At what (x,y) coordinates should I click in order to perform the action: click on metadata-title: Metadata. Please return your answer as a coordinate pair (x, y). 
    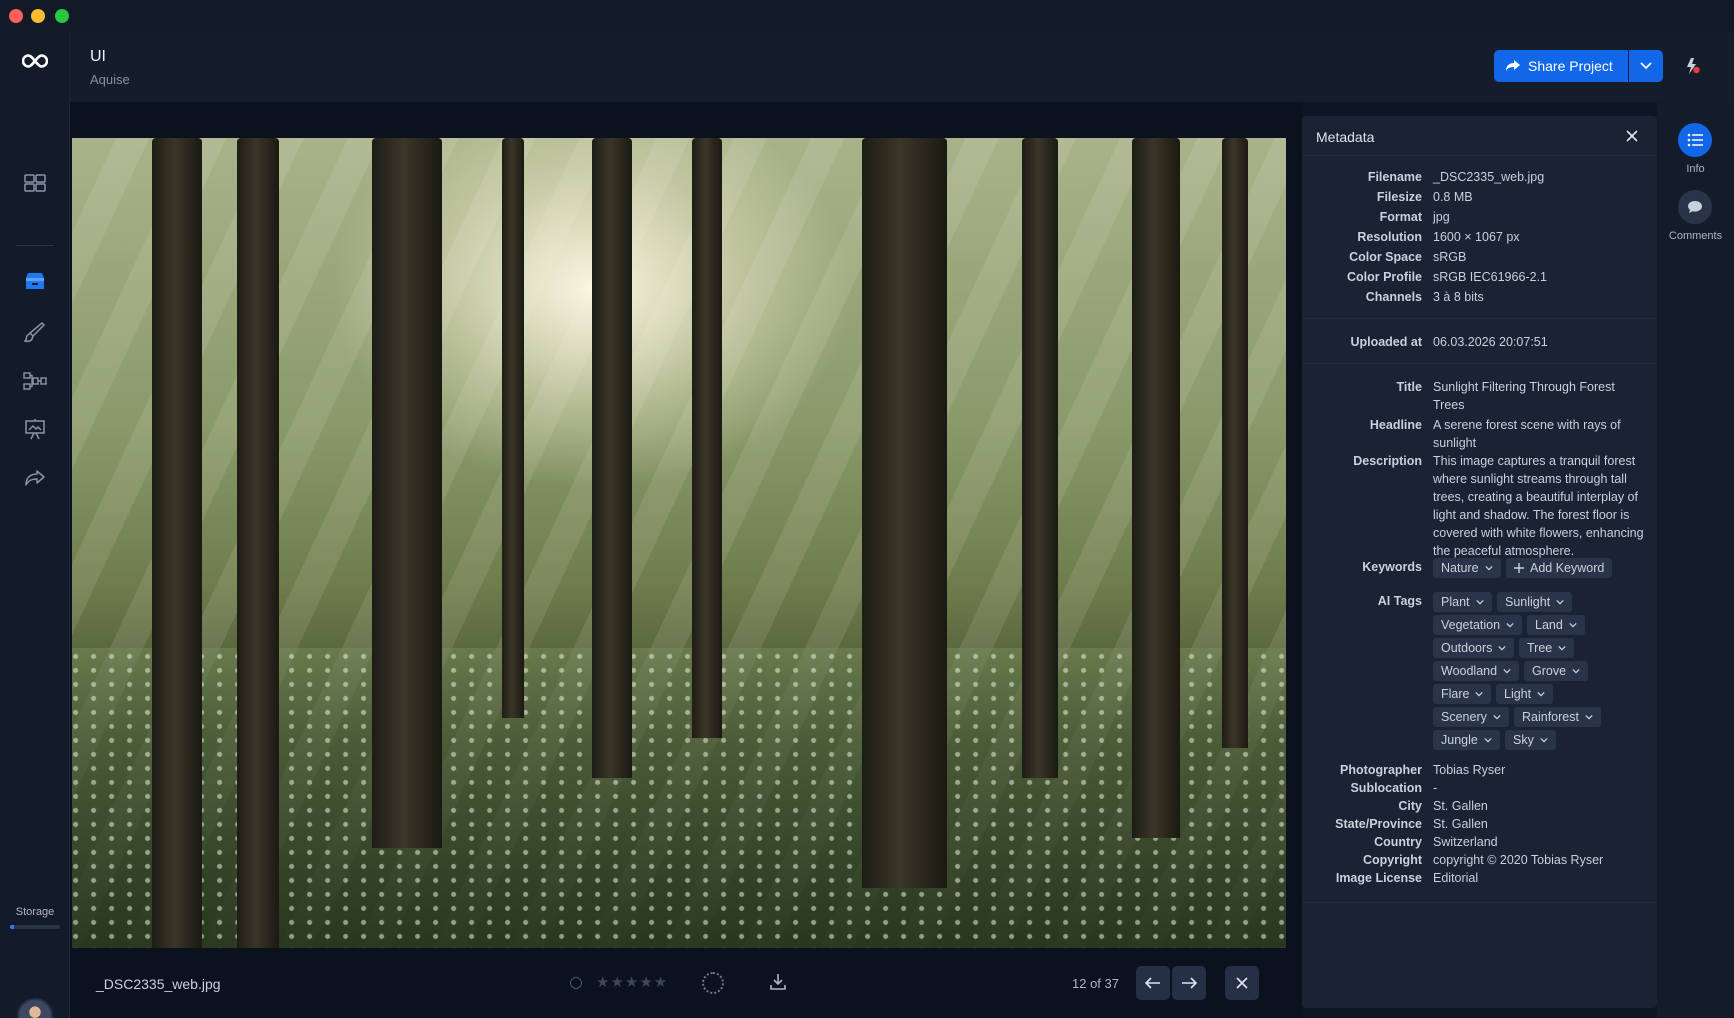
    Looking at the image, I should click on (1345, 137).